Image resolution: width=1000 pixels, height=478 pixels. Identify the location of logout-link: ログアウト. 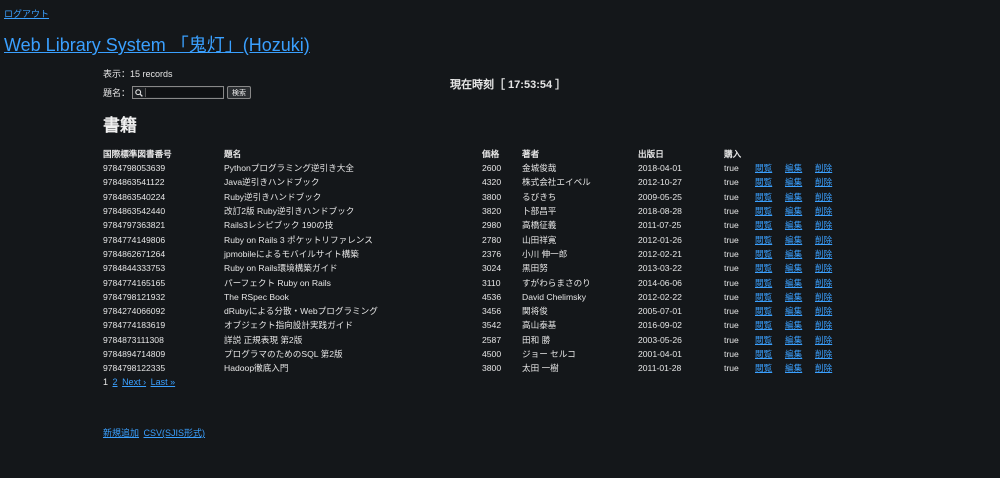
(26, 13).